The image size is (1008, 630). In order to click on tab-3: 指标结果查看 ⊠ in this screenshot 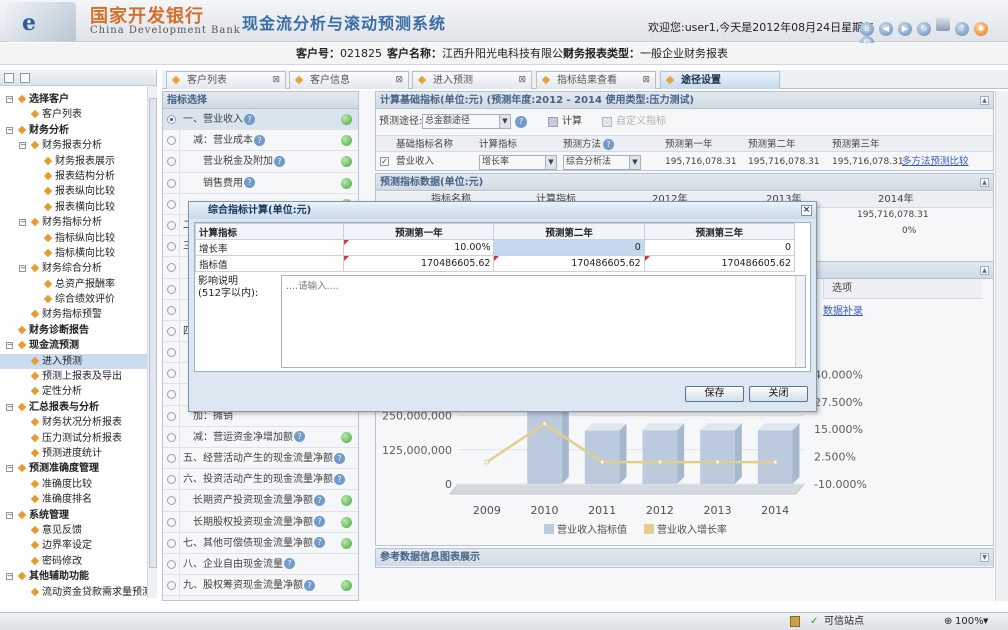, I will do `click(596, 80)`.